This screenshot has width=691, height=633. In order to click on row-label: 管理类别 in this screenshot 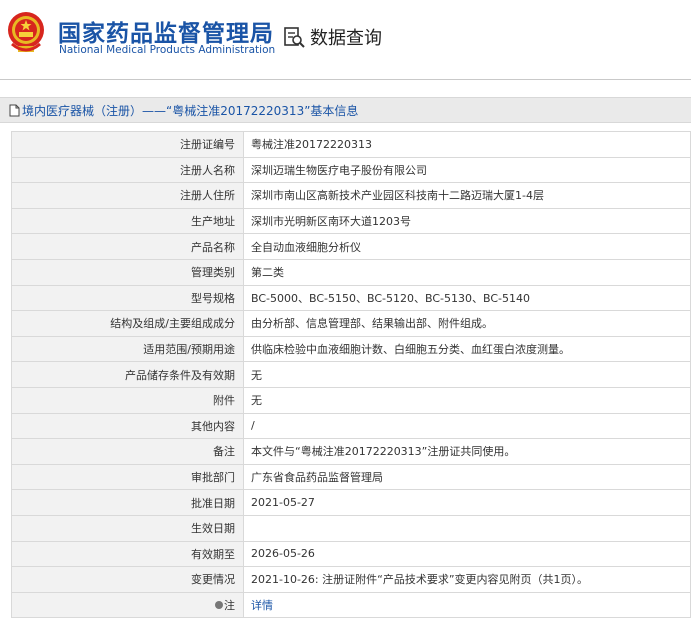, I will do `click(127, 272)`.